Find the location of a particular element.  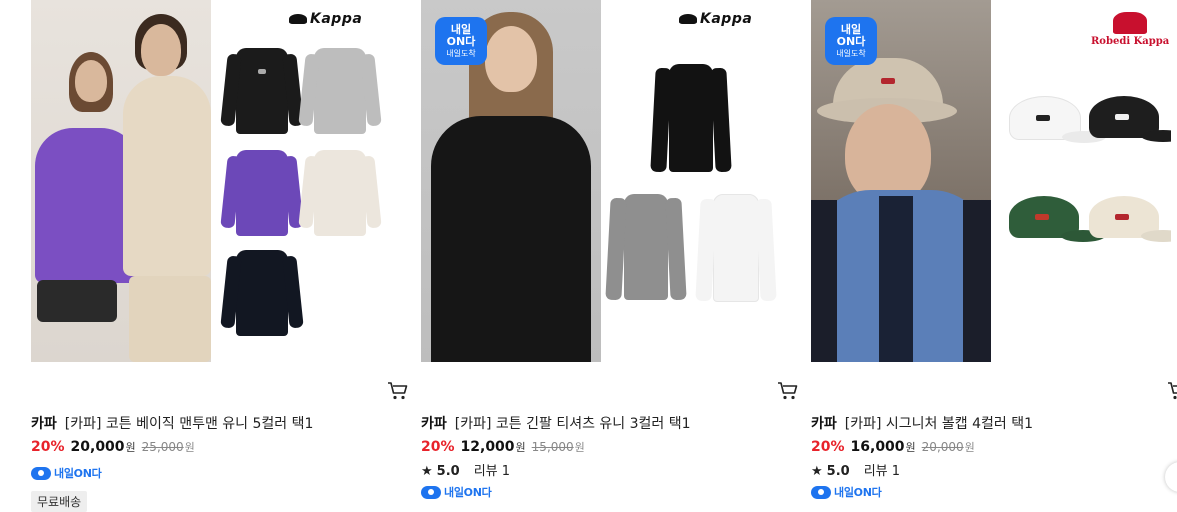

product-beige-cap is located at coordinates (1130, 219).